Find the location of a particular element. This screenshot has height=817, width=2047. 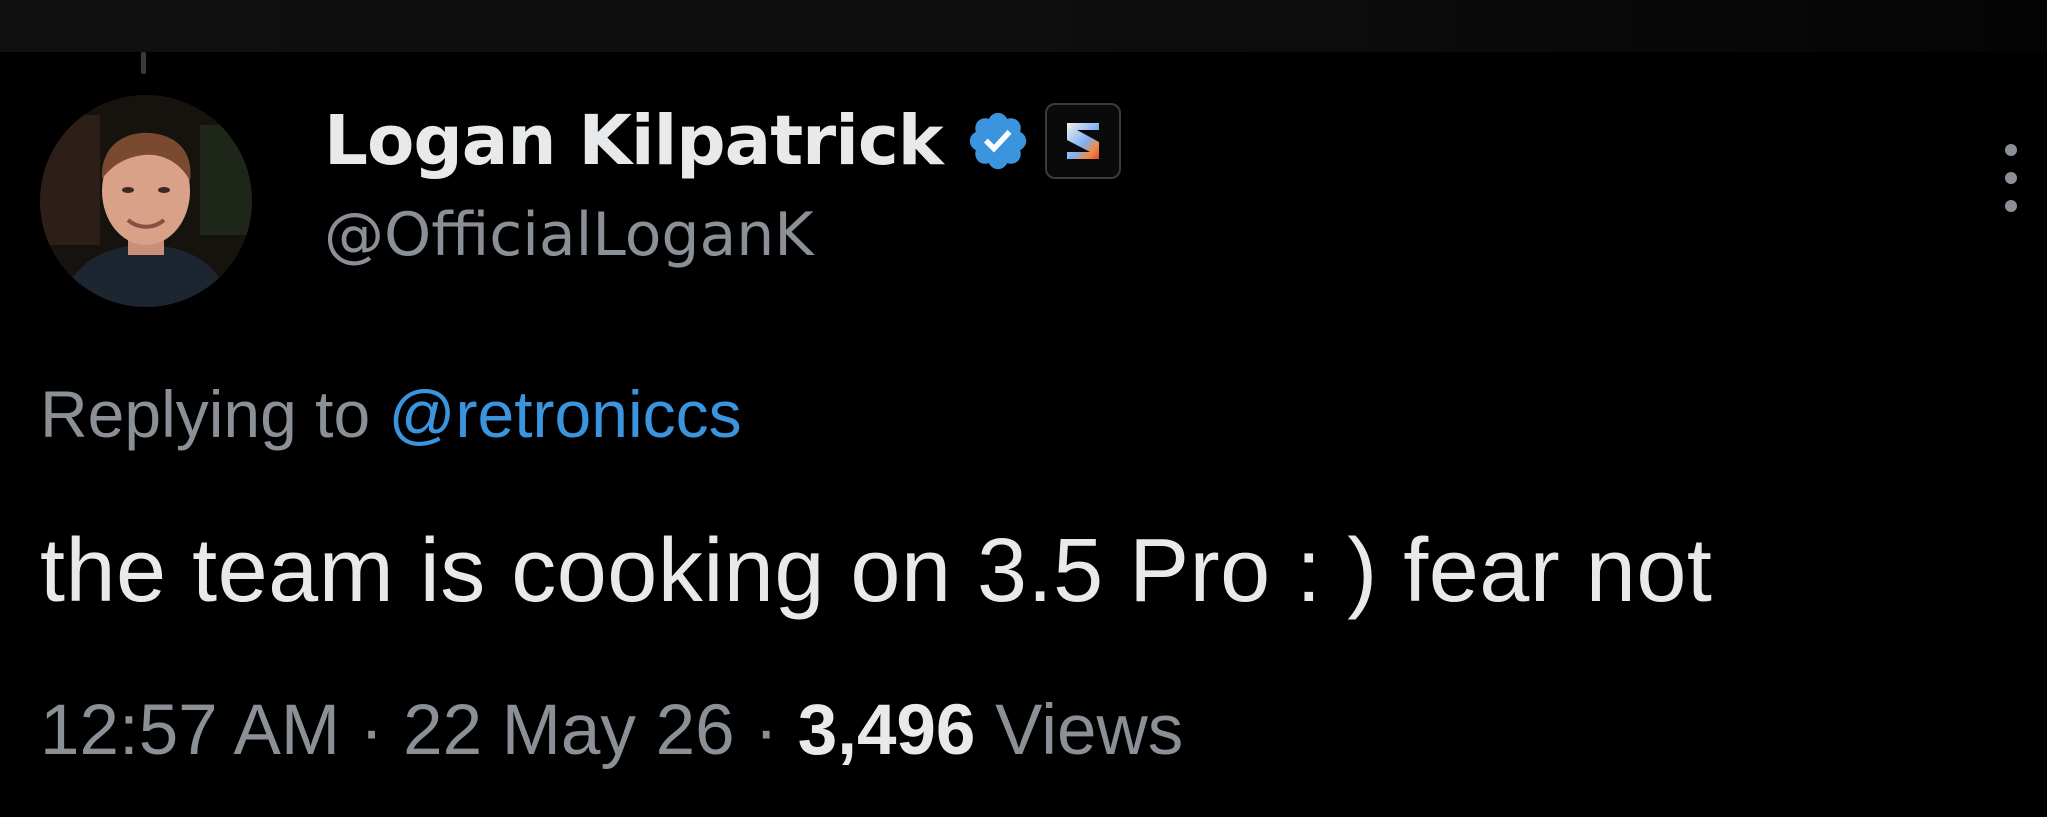

top-bar is located at coordinates (1023, 26).